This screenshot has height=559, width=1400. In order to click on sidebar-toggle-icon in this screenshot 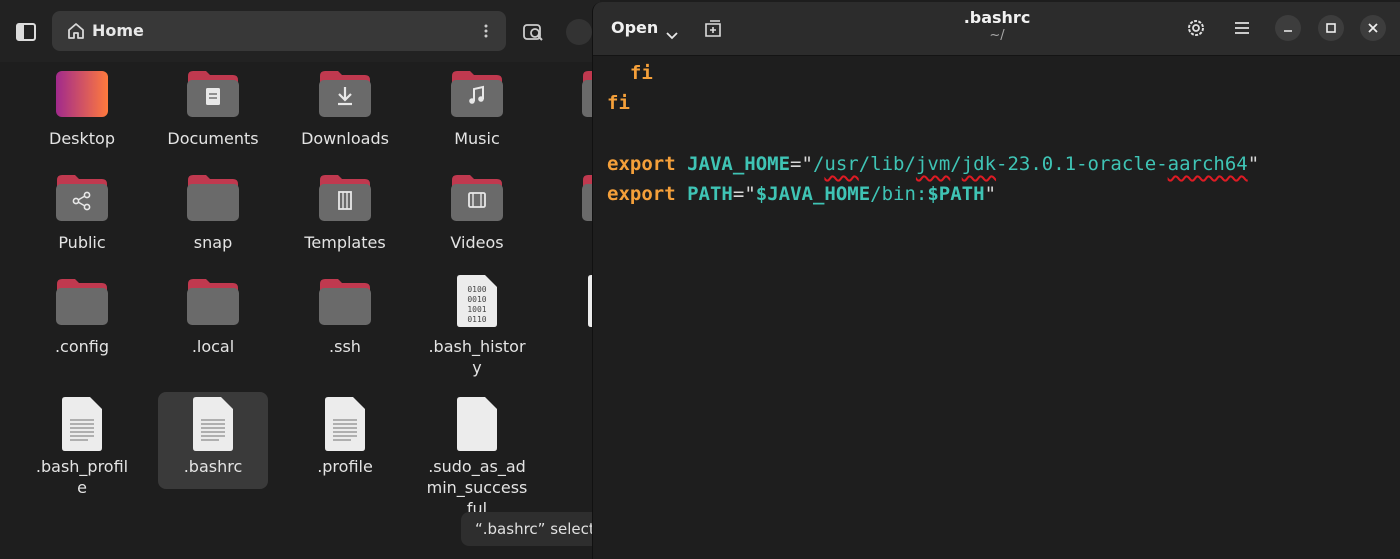, I will do `click(26, 32)`.